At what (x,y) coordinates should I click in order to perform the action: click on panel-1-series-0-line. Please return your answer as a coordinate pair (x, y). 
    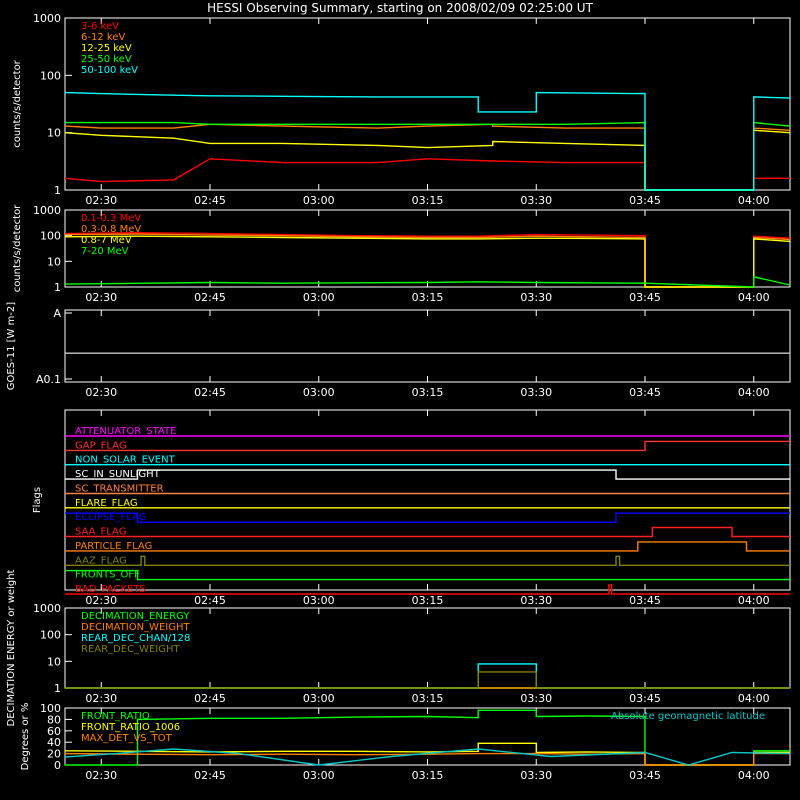
    Looking at the image, I should click on (427, 259).